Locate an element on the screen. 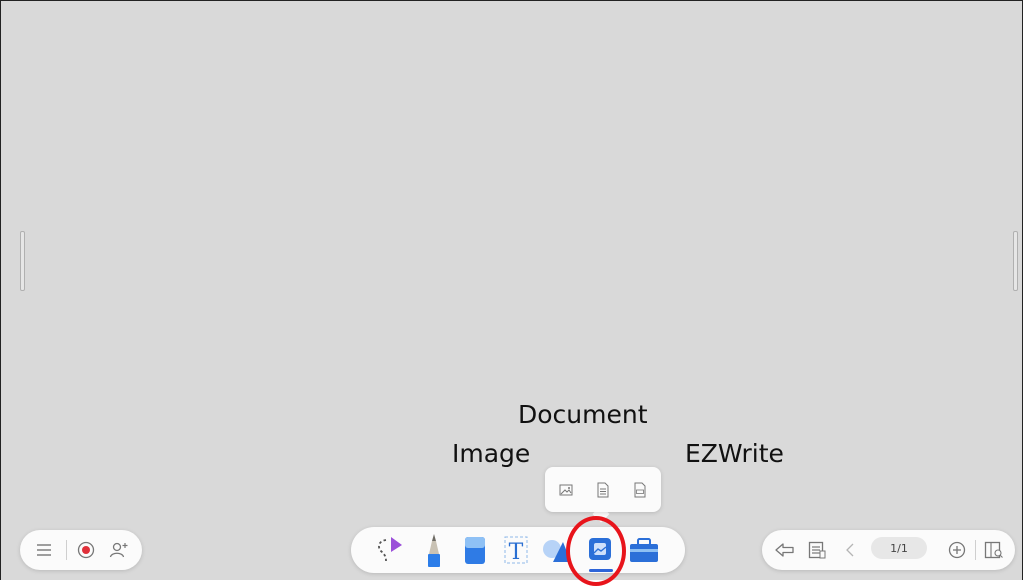 This screenshot has height=586, width=1023. toolbox-icon is located at coordinates (644, 550).